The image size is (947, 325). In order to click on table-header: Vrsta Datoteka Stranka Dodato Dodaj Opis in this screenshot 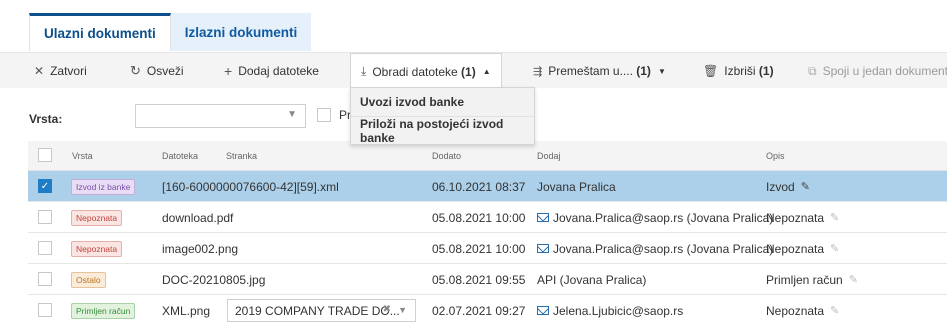, I will do `click(487, 156)`.